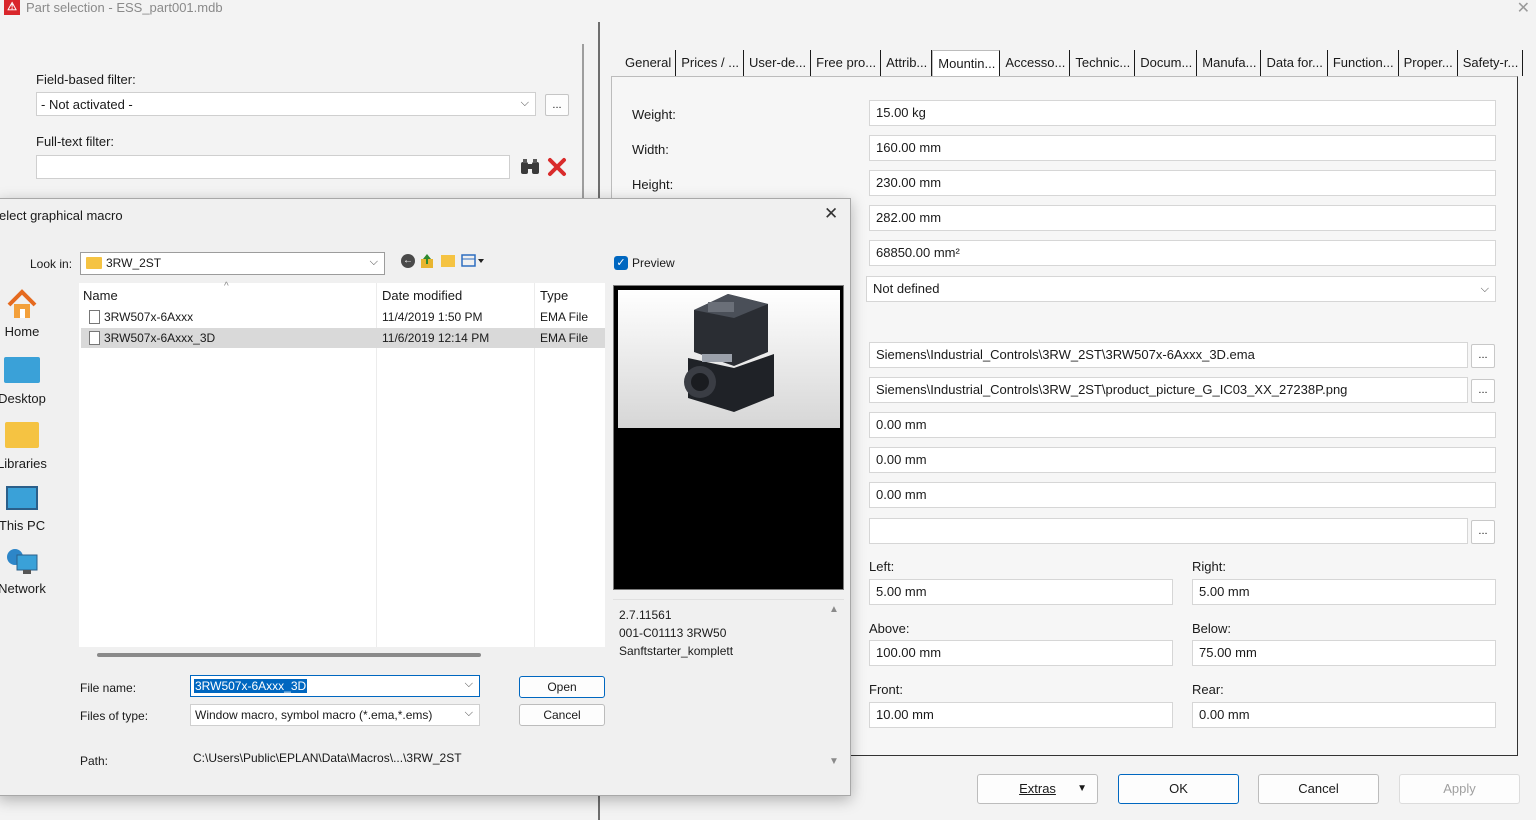  I want to click on soft-starter-image, so click(729, 353).